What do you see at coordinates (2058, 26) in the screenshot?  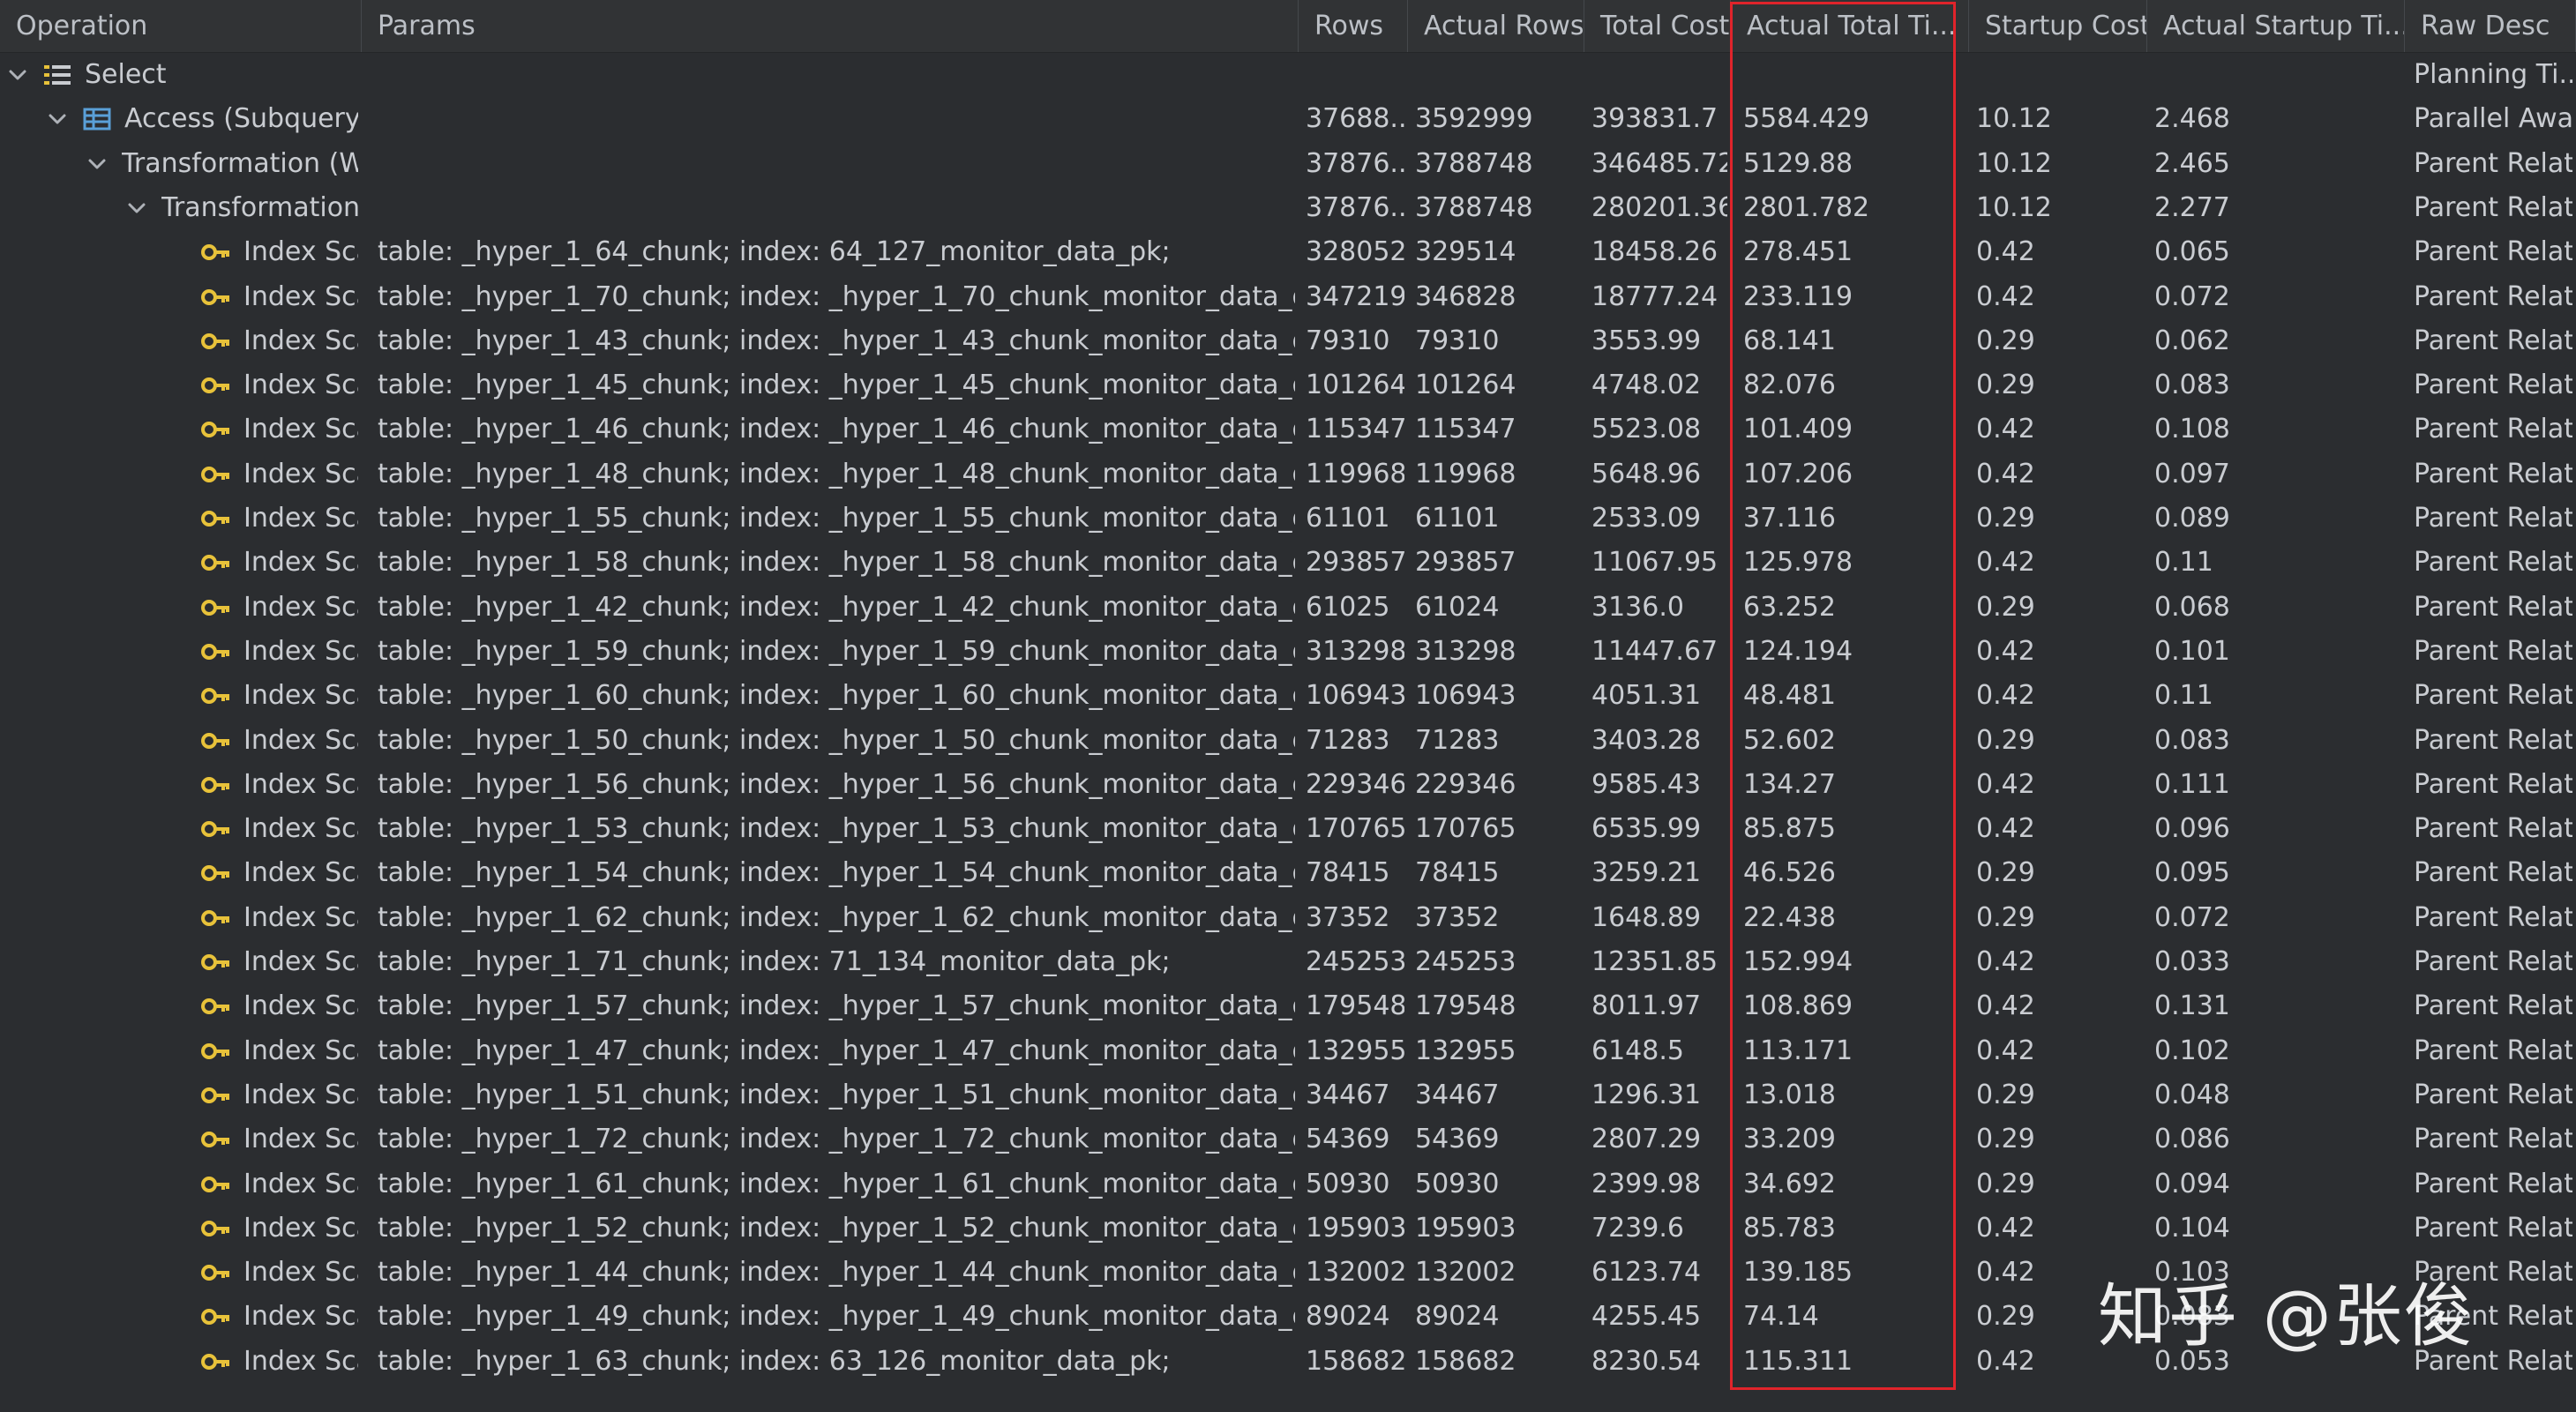 I see `column-header-startup-cost: Startup Cost` at bounding box center [2058, 26].